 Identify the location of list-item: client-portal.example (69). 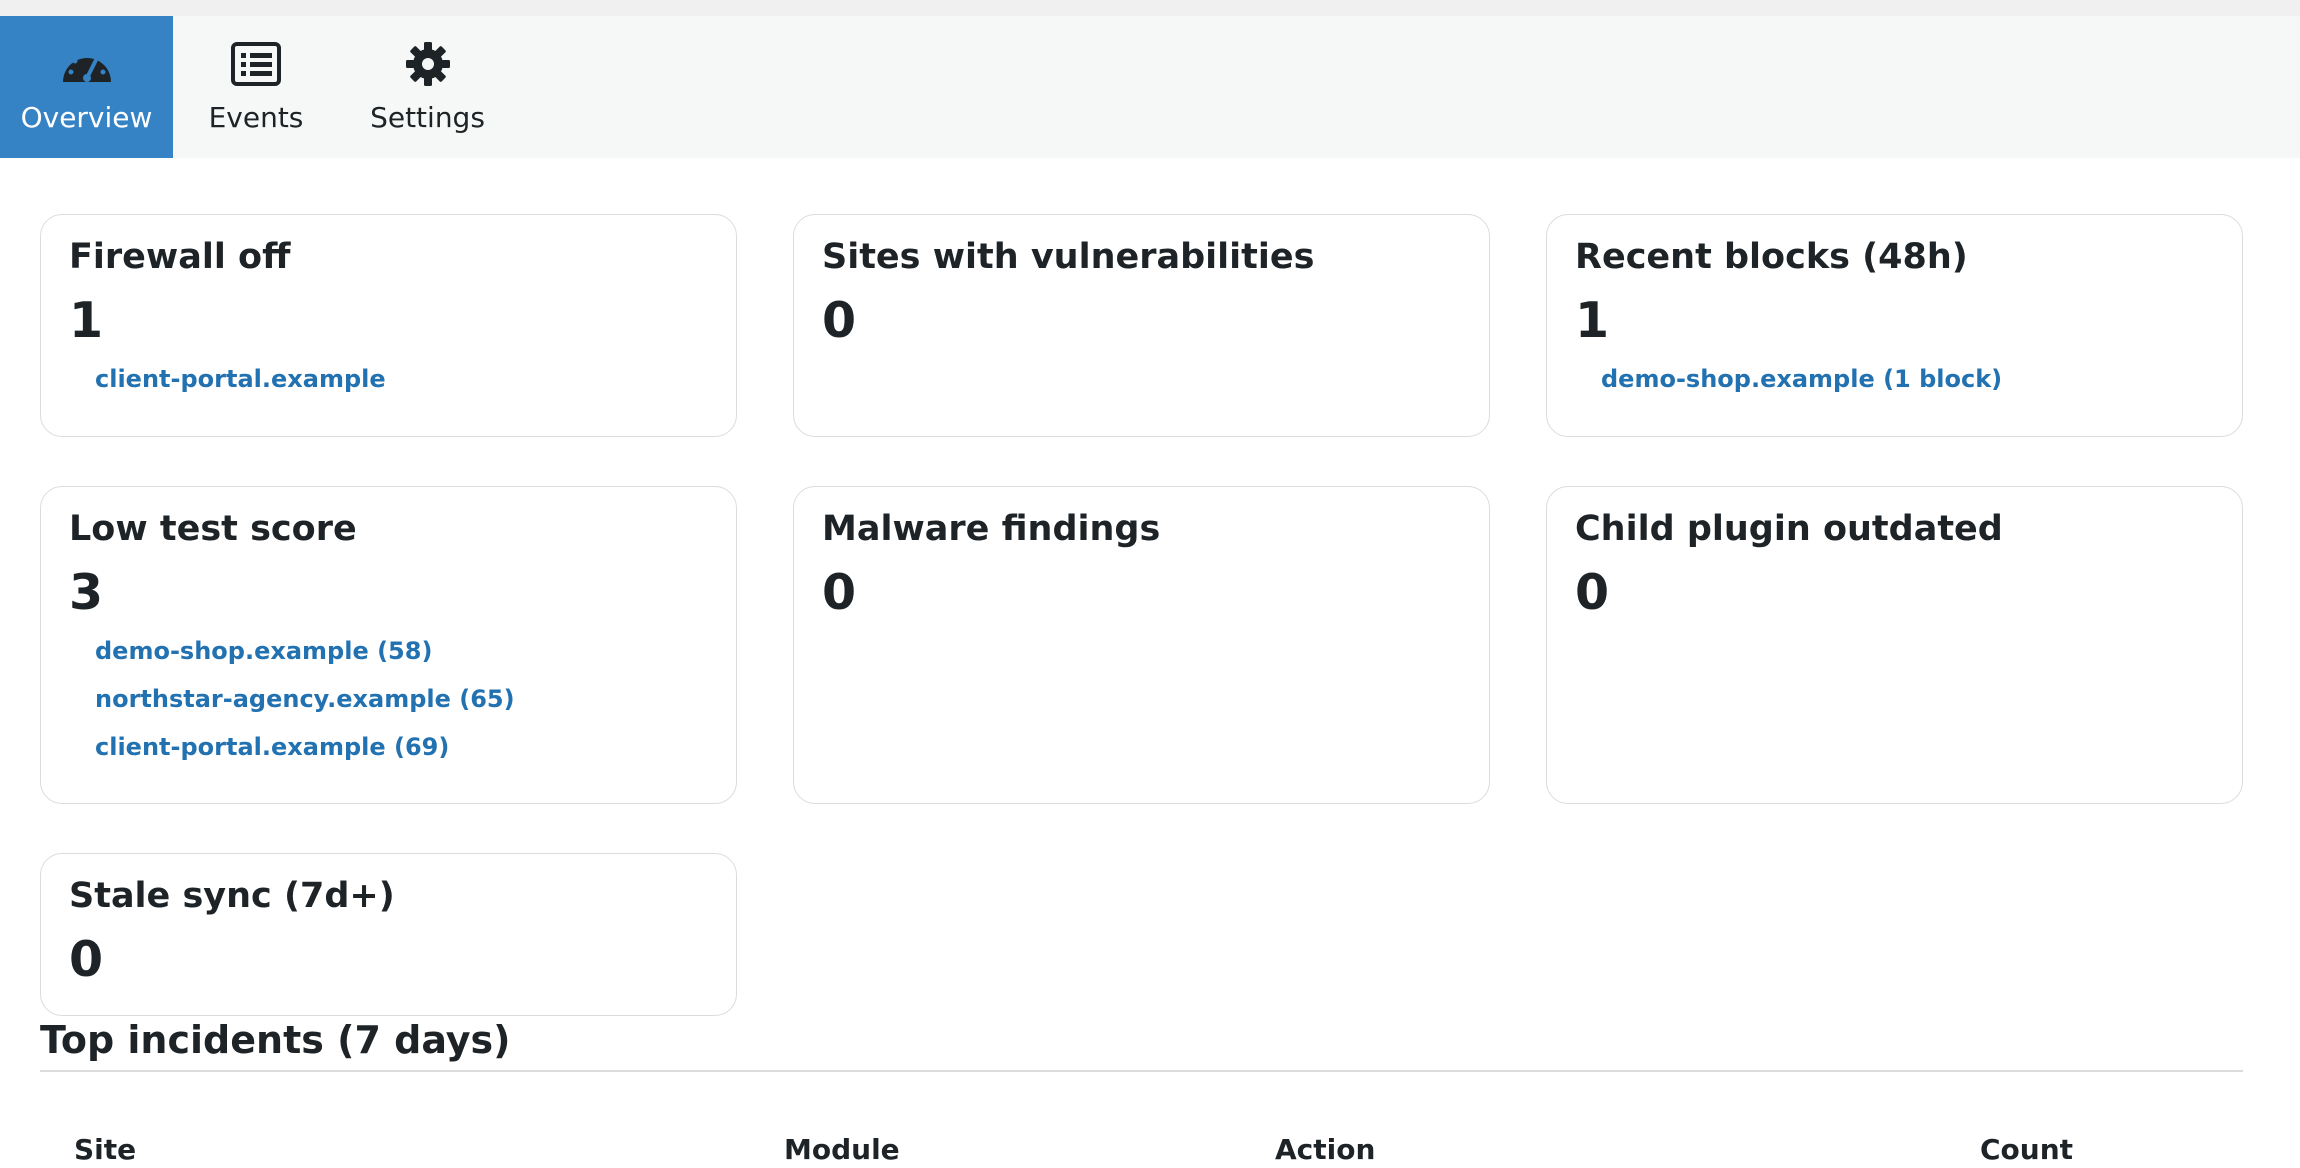
(401, 747).